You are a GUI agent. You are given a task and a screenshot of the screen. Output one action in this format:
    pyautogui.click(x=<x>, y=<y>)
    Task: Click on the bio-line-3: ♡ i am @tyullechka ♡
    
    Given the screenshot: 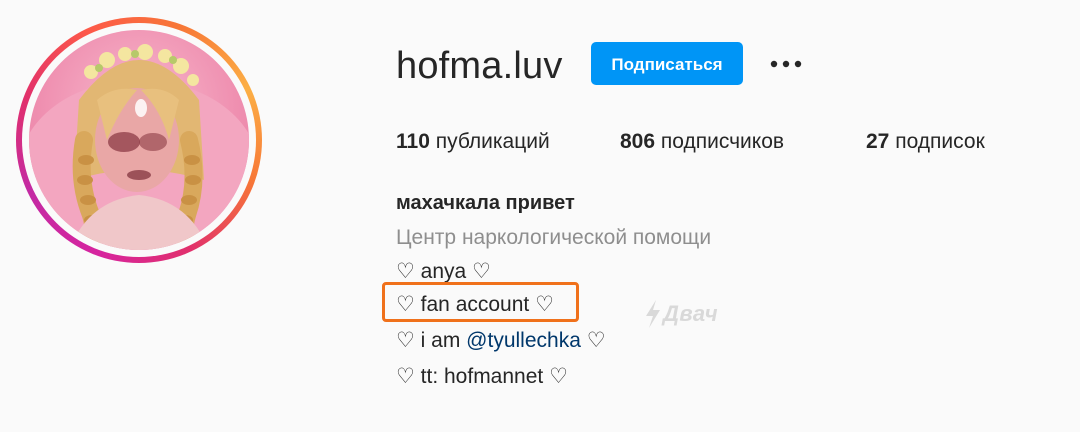 What is the action you would take?
    pyautogui.click(x=501, y=341)
    